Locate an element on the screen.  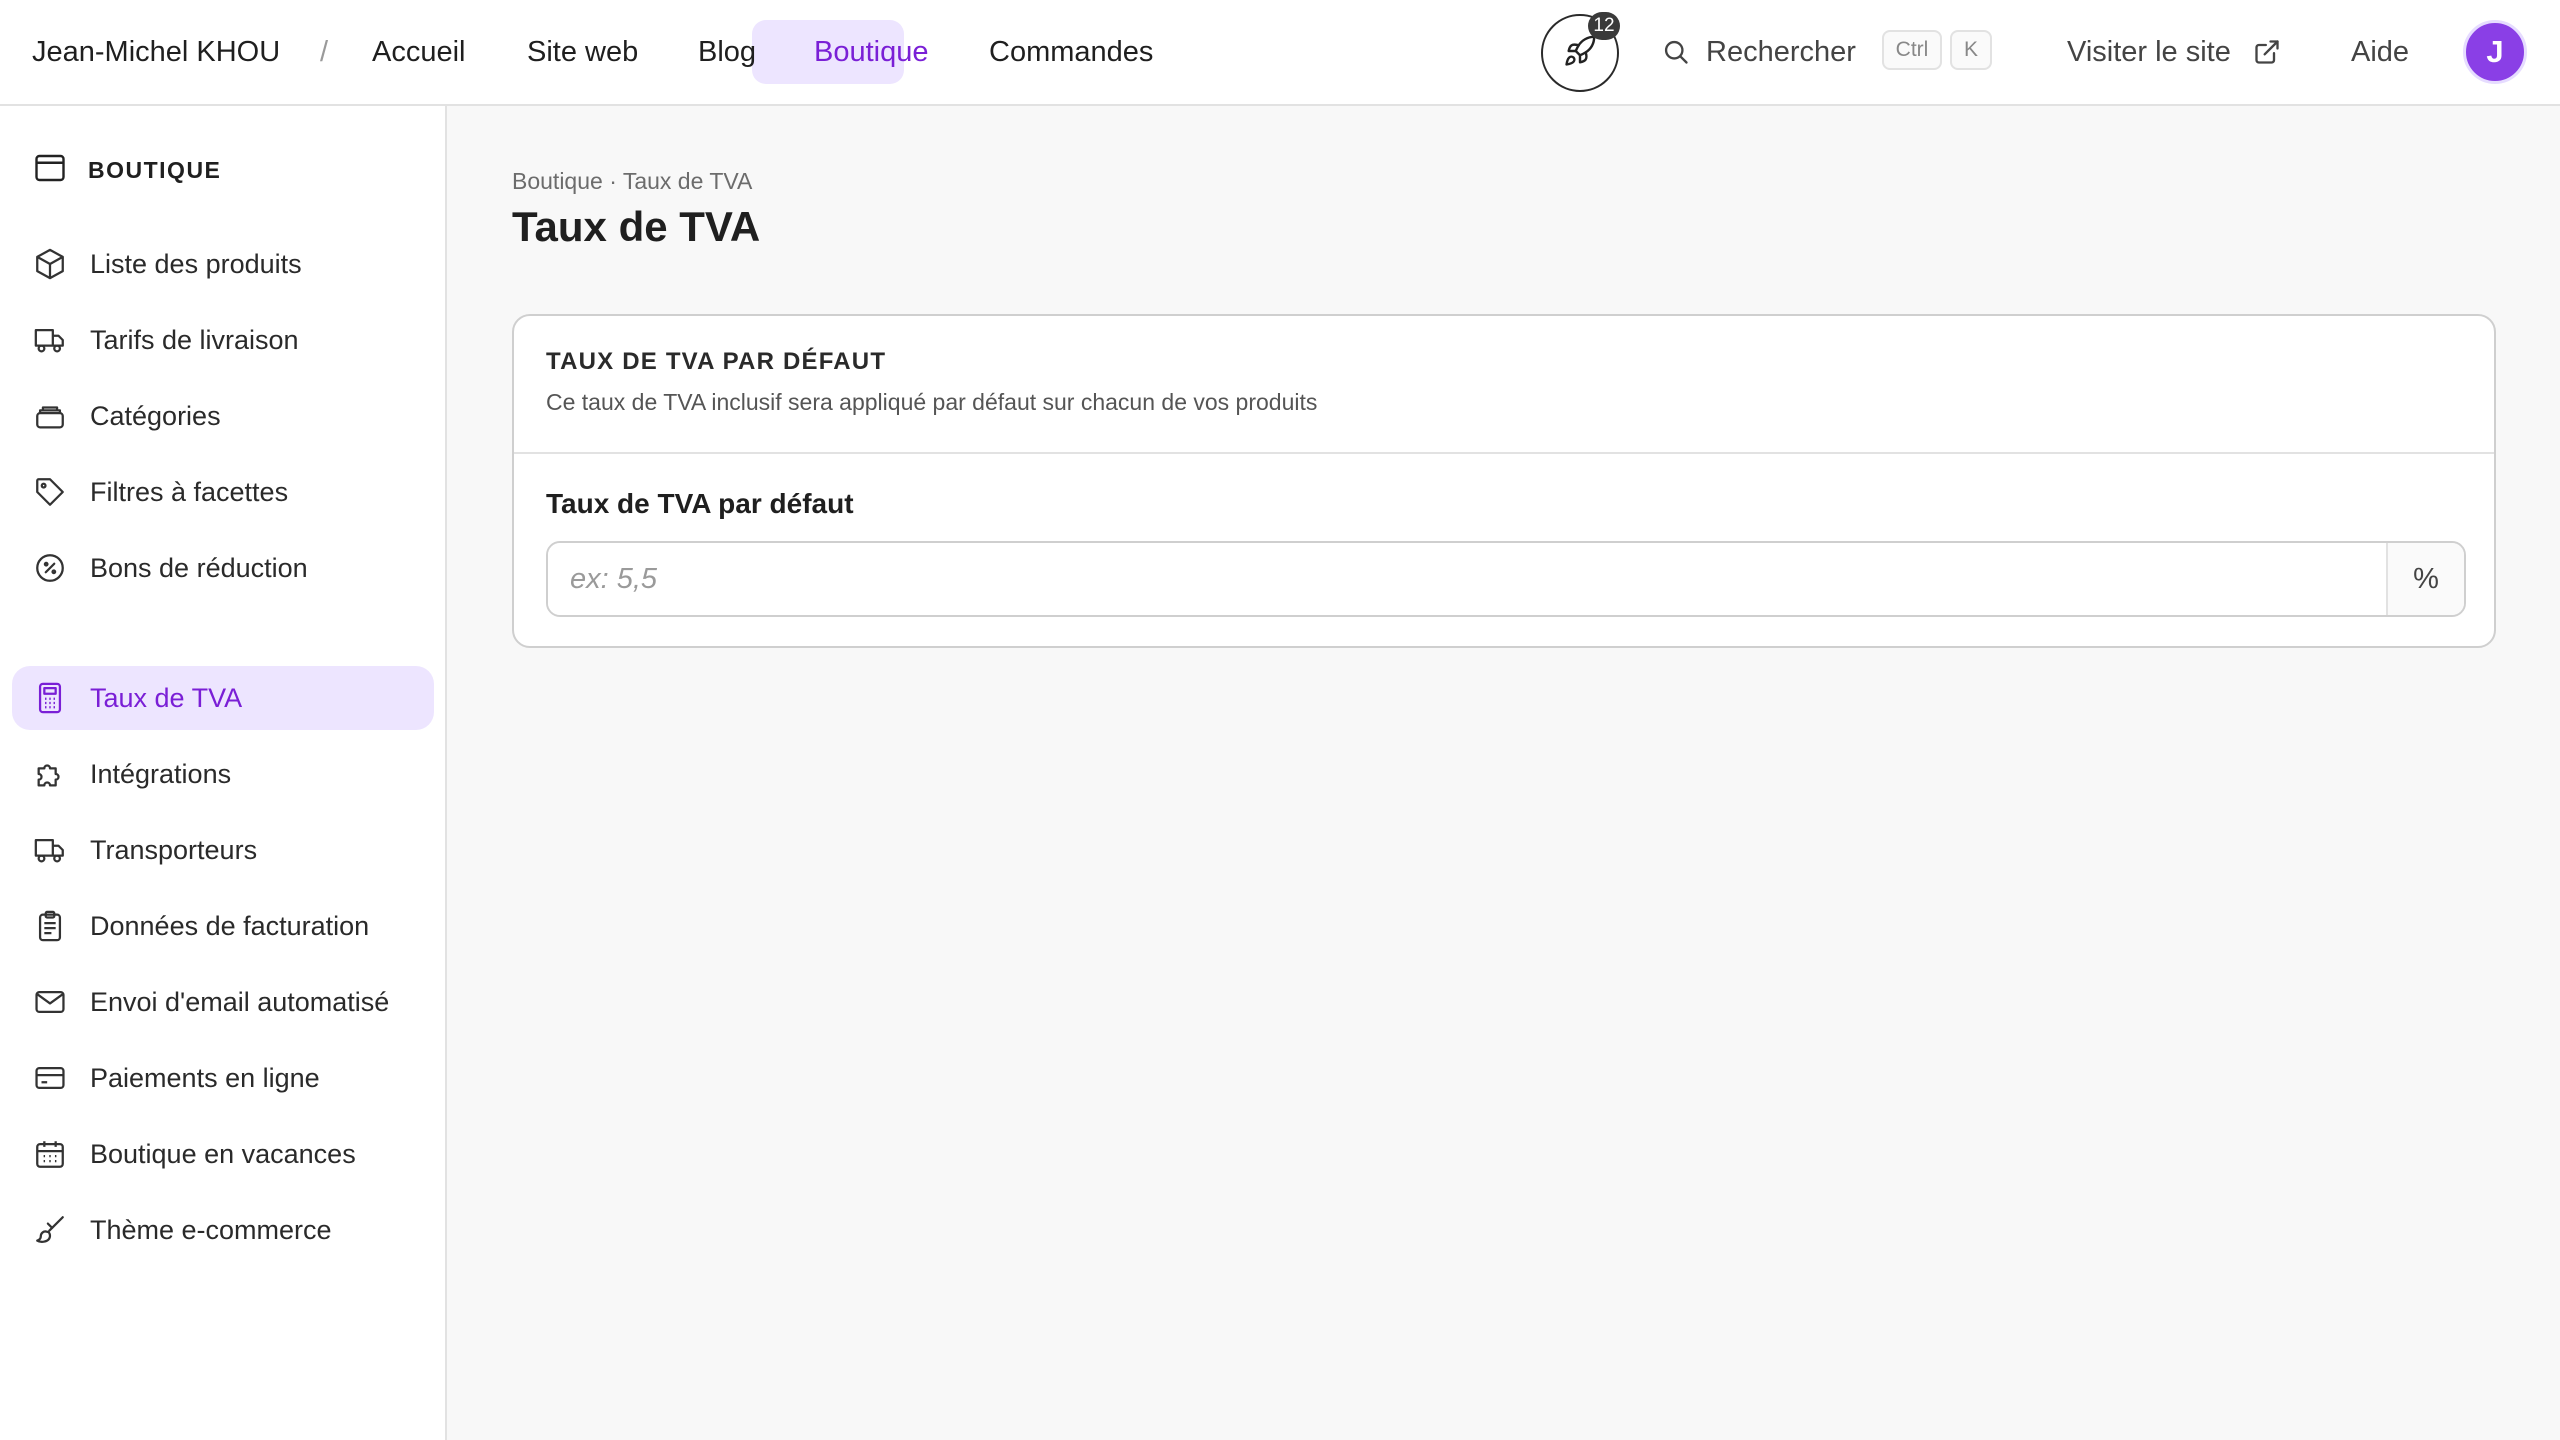
vat-rate-label: Taux de TVA par défaut is located at coordinates (700, 503).